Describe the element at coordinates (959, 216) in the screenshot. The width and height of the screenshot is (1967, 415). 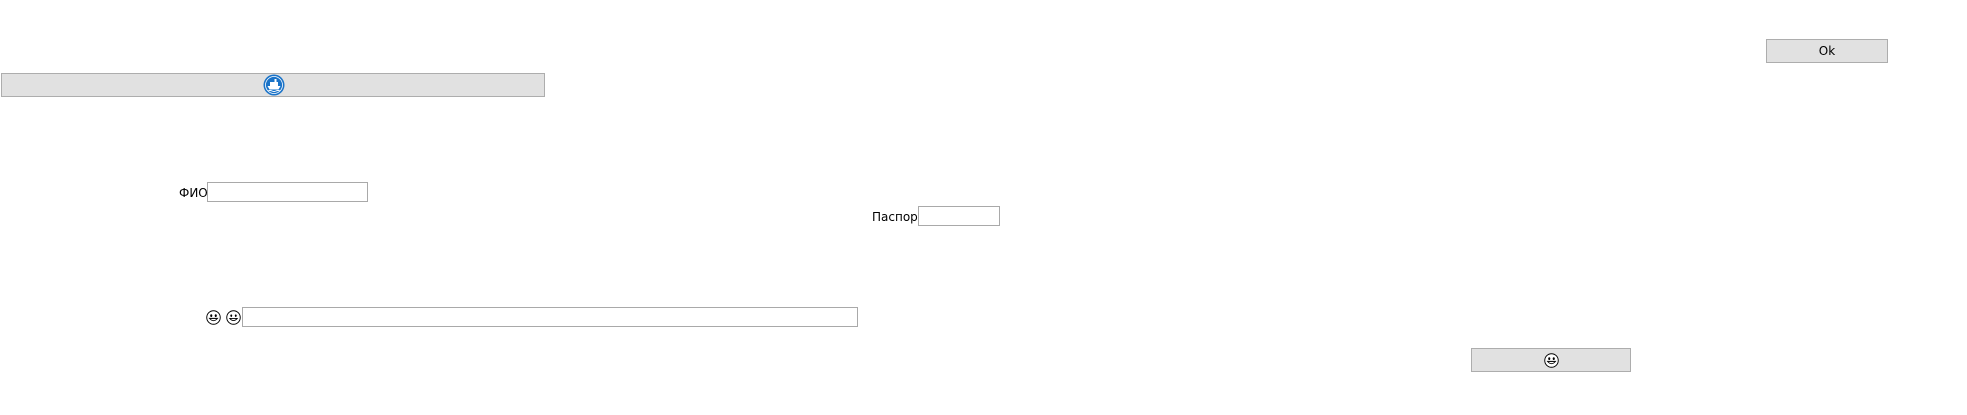
I see `passport-input` at that location.